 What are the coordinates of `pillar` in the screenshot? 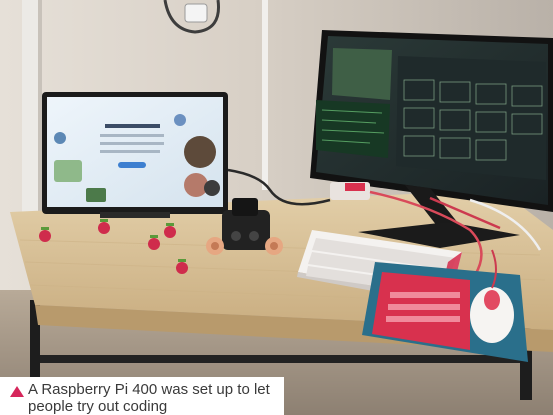 It's located at (30, 117).